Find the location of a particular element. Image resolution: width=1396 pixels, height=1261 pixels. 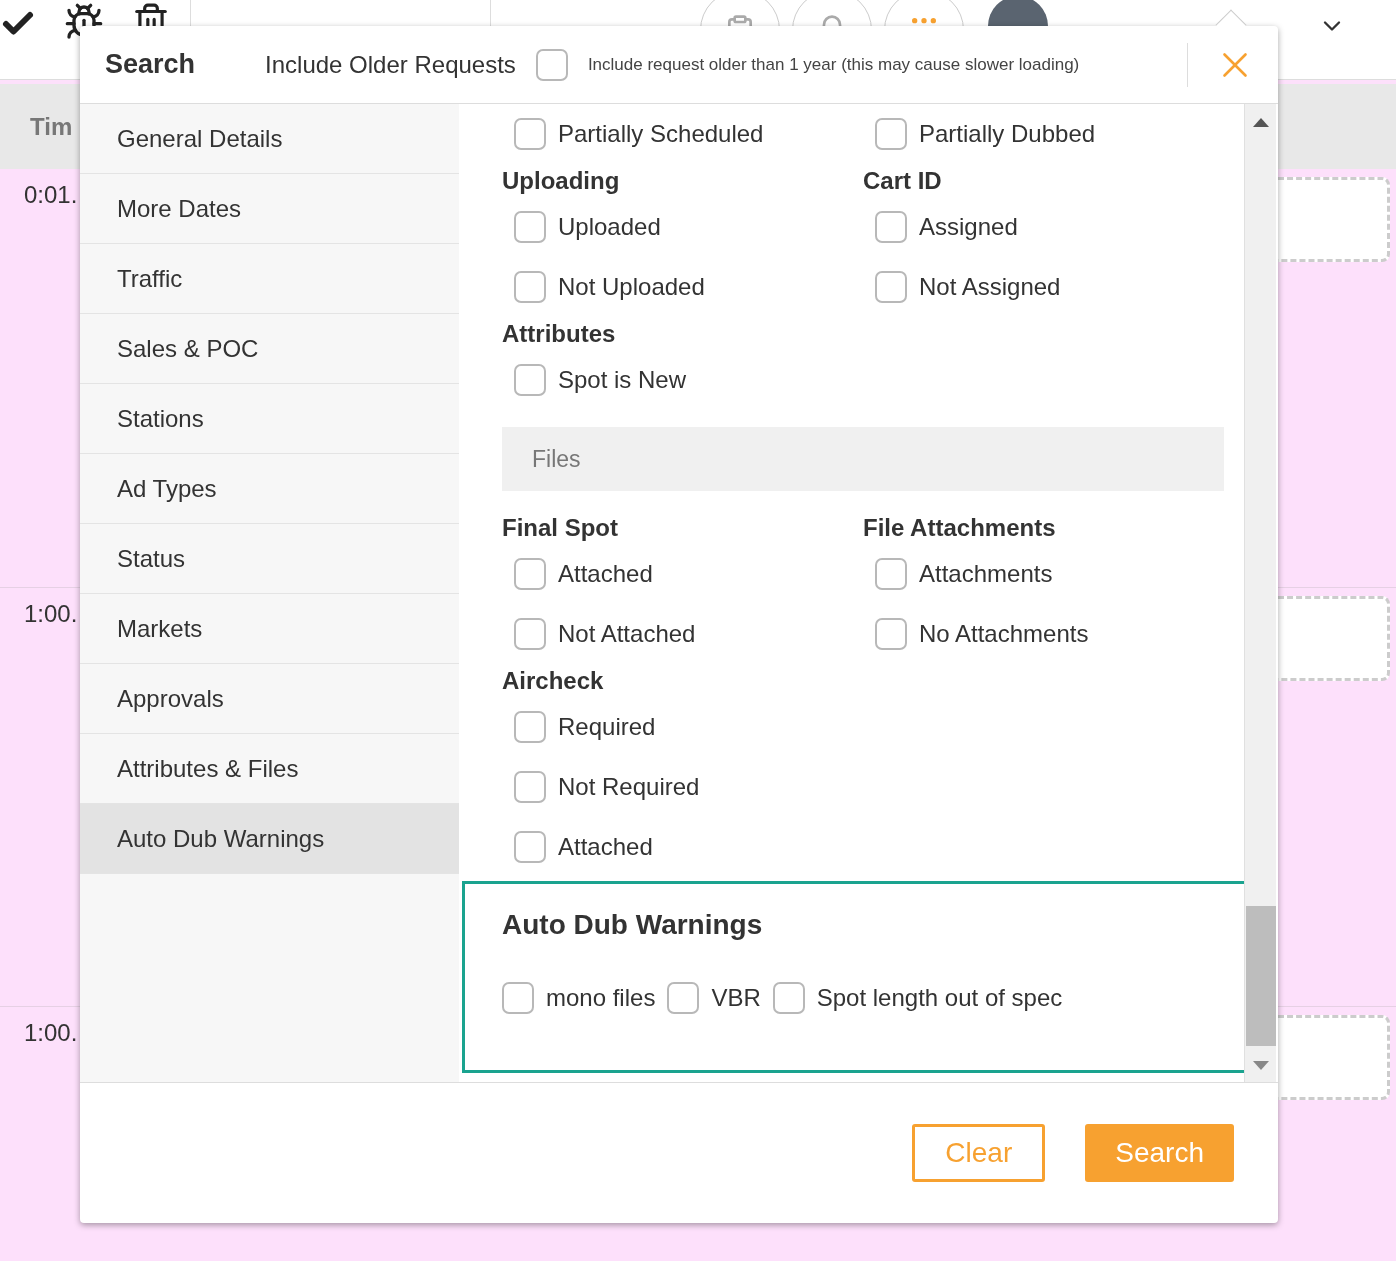

sidebar-item: Markets is located at coordinates (269, 629).